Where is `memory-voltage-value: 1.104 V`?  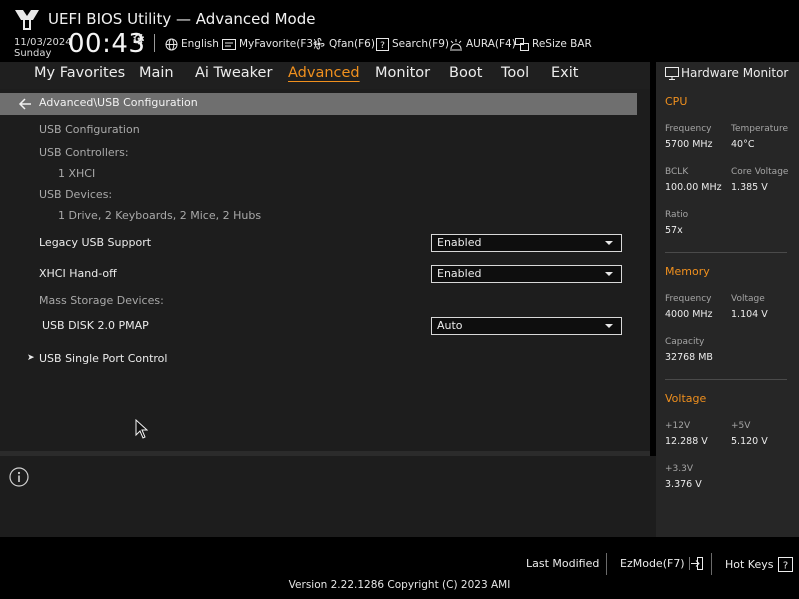
memory-voltage-value: 1.104 V is located at coordinates (749, 314).